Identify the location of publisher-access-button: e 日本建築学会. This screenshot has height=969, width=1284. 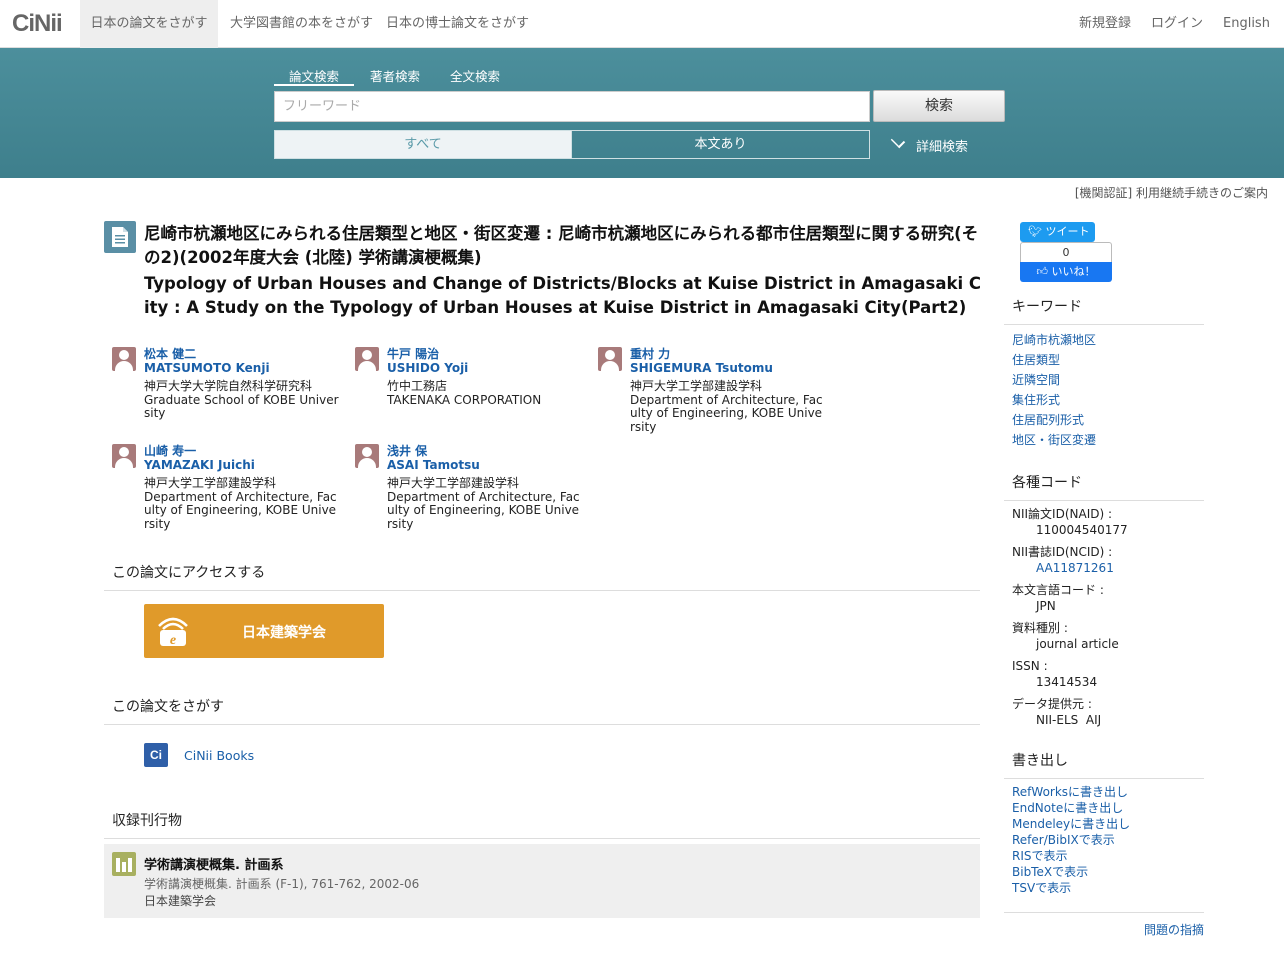
(264, 631).